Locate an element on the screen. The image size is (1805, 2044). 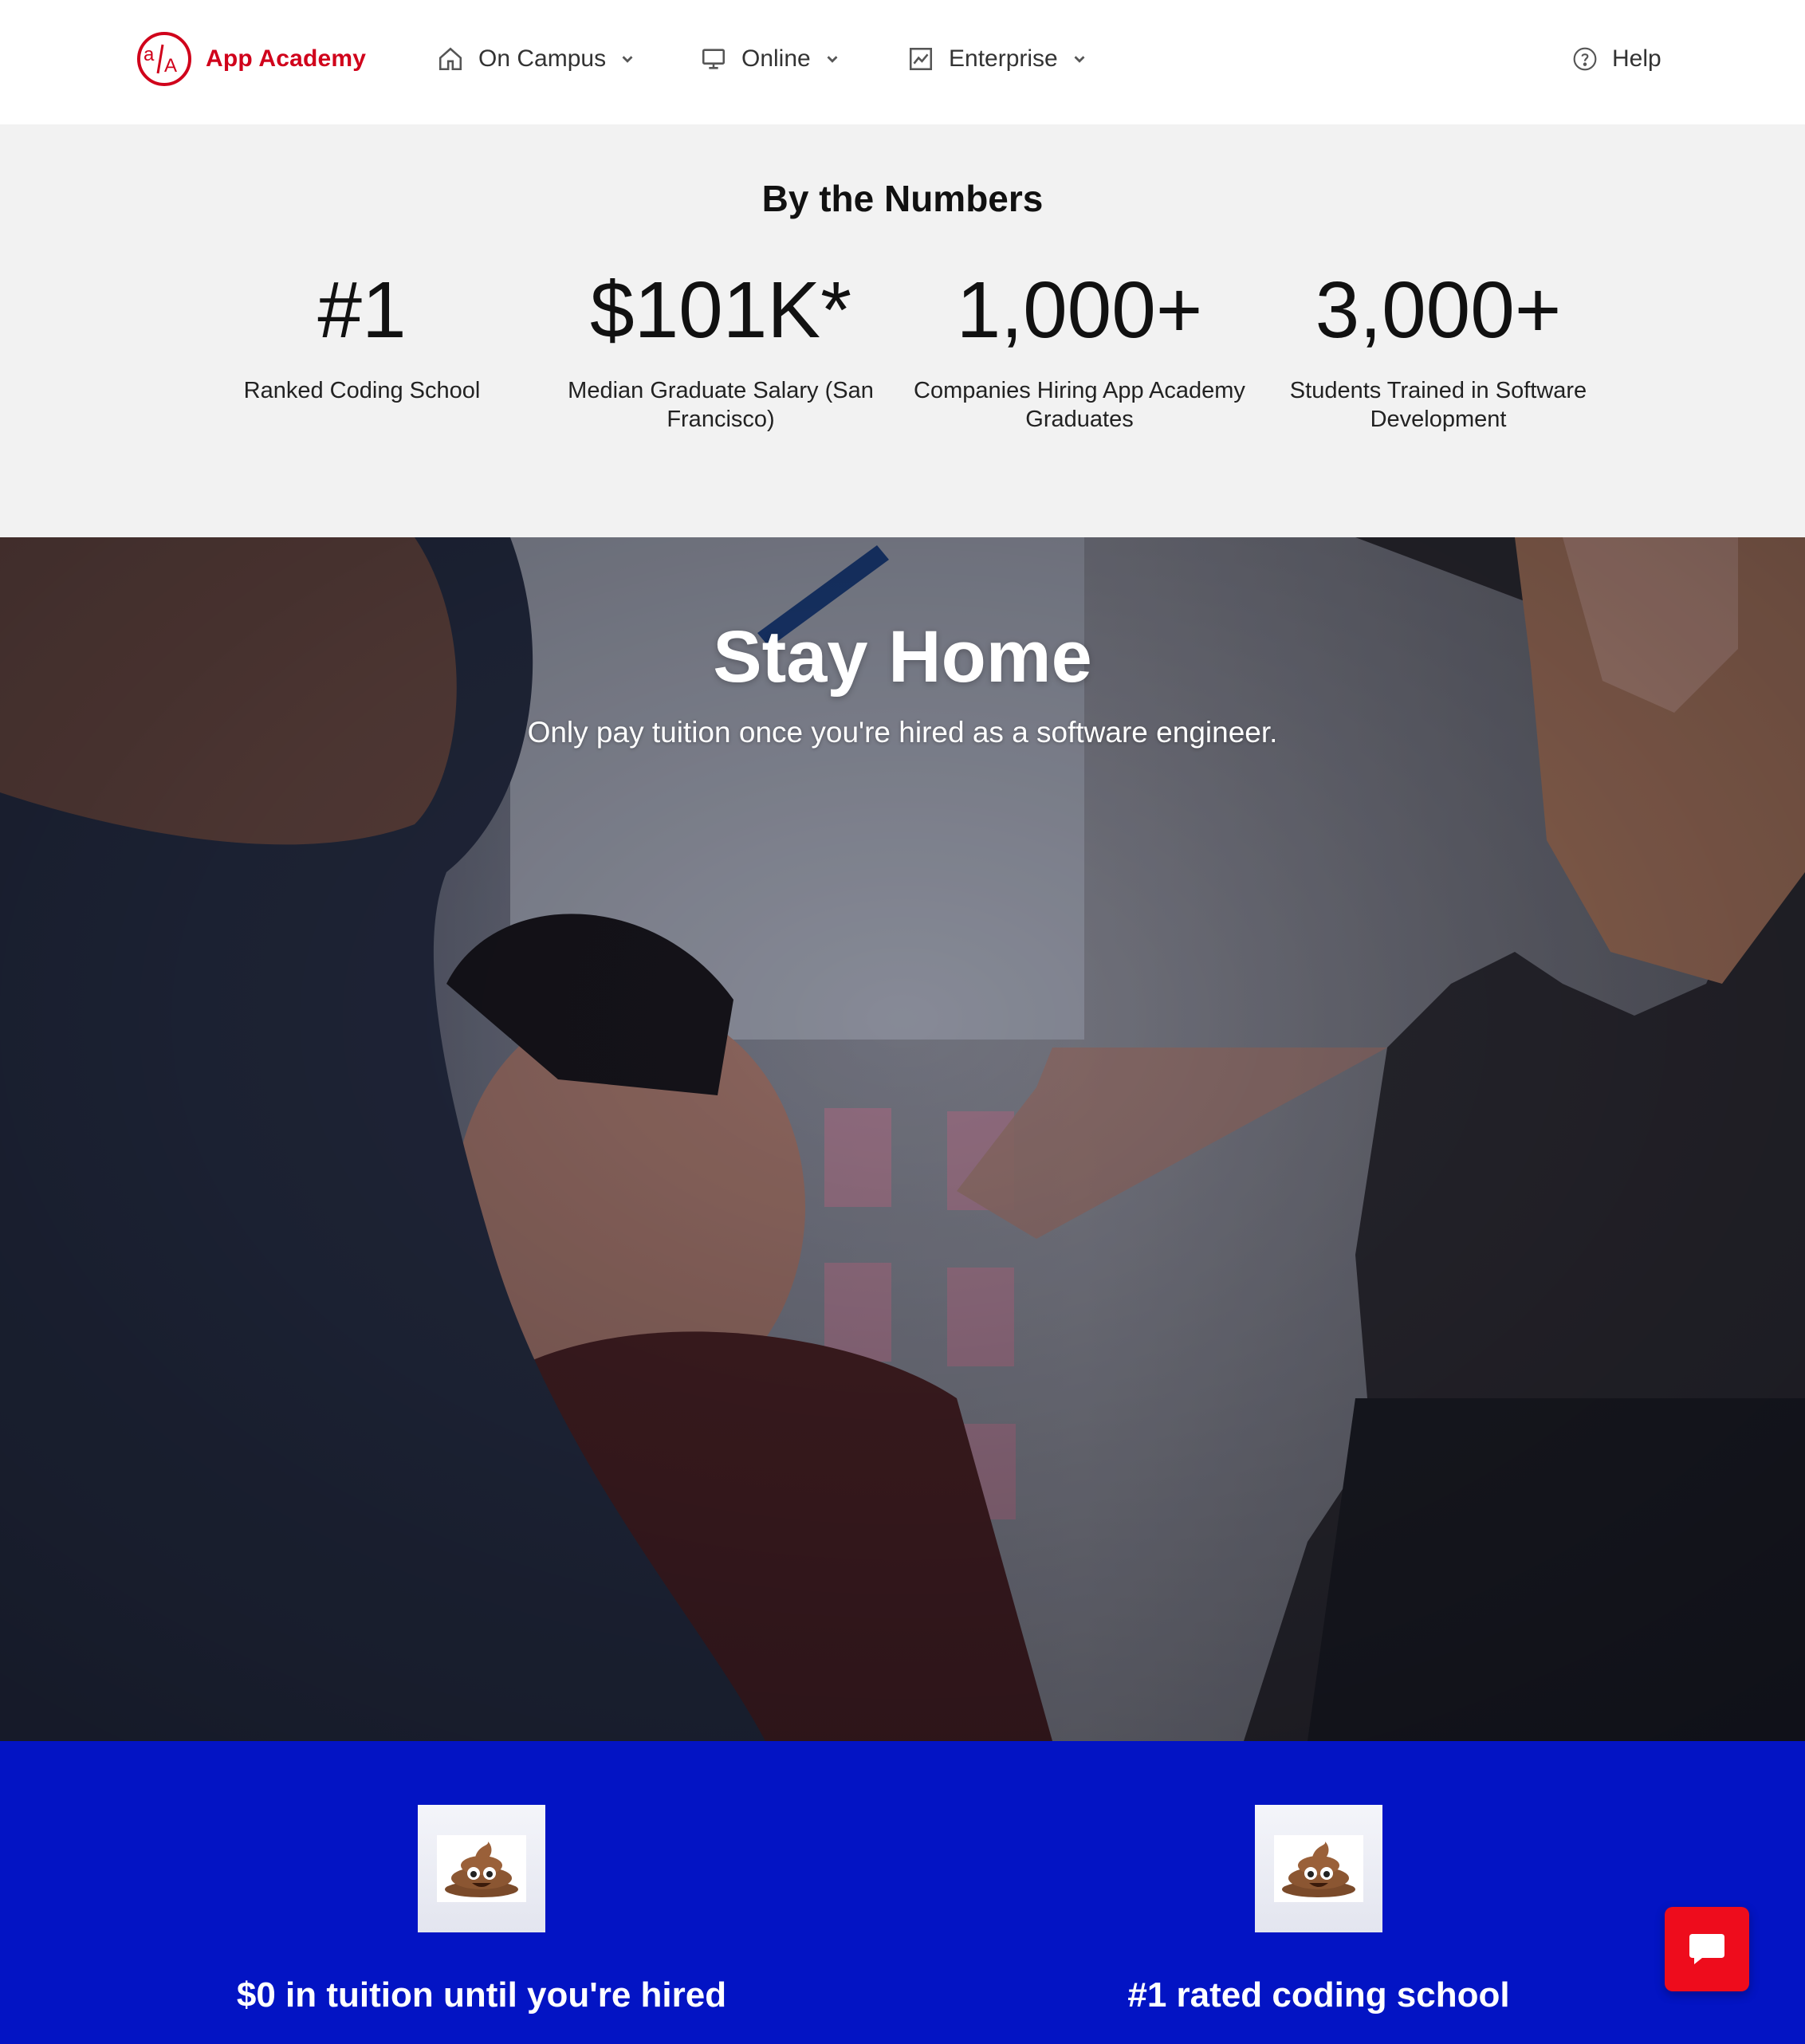
monitor-icon is located at coordinates (714, 59).